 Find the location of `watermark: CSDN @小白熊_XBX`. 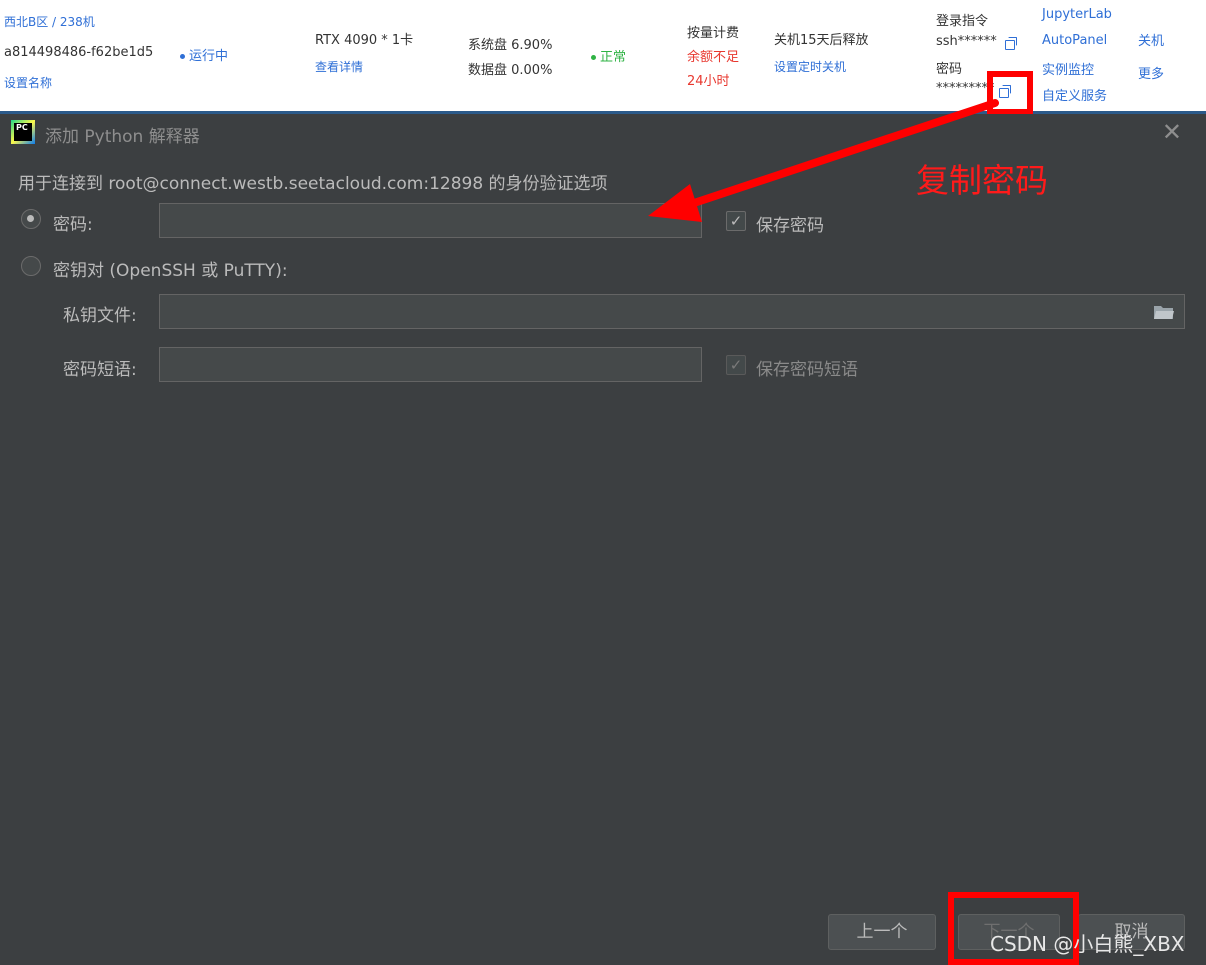

watermark: CSDN @小白熊_XBX is located at coordinates (1087, 944).